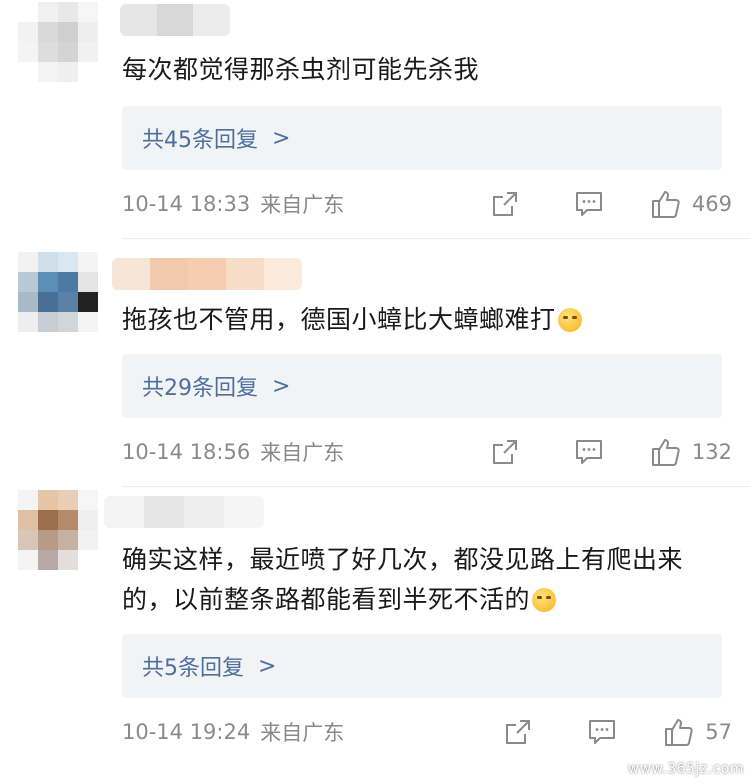 This screenshot has height=783, width=750. I want to click on comment-text: 确实这样，最近喷了好几次，都没见路上有爬出来的，以前整条路都能看到半死不活的, so click(417, 580).